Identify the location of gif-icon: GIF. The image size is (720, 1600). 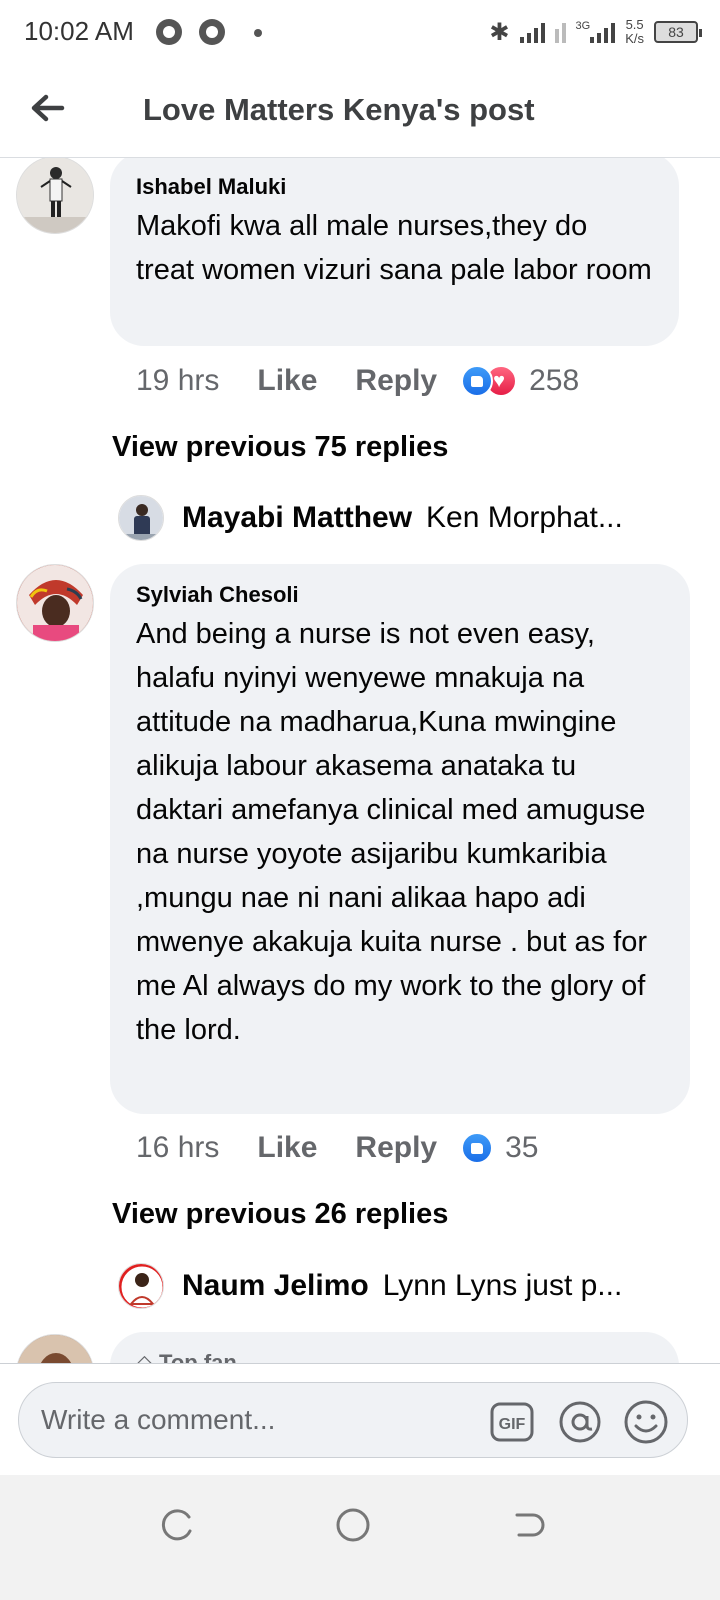
(512, 1422).